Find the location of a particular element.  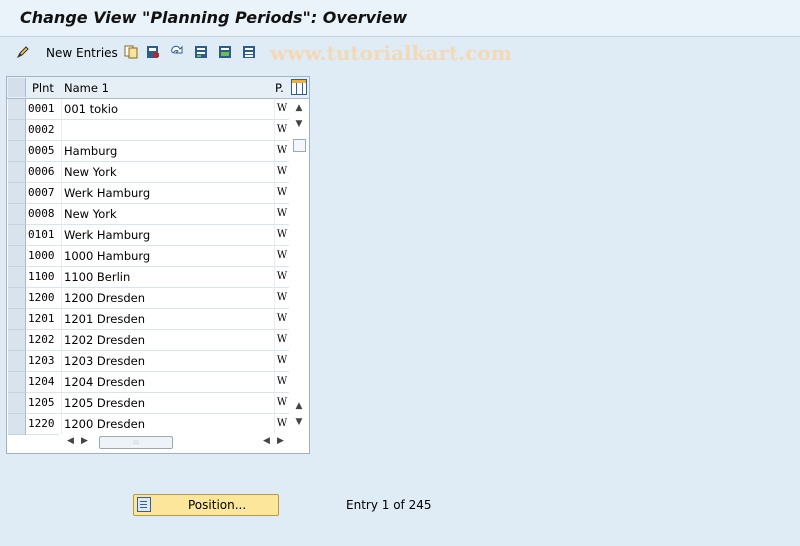

horizontal-scroll-thumb: ::: is located at coordinates (136, 442).